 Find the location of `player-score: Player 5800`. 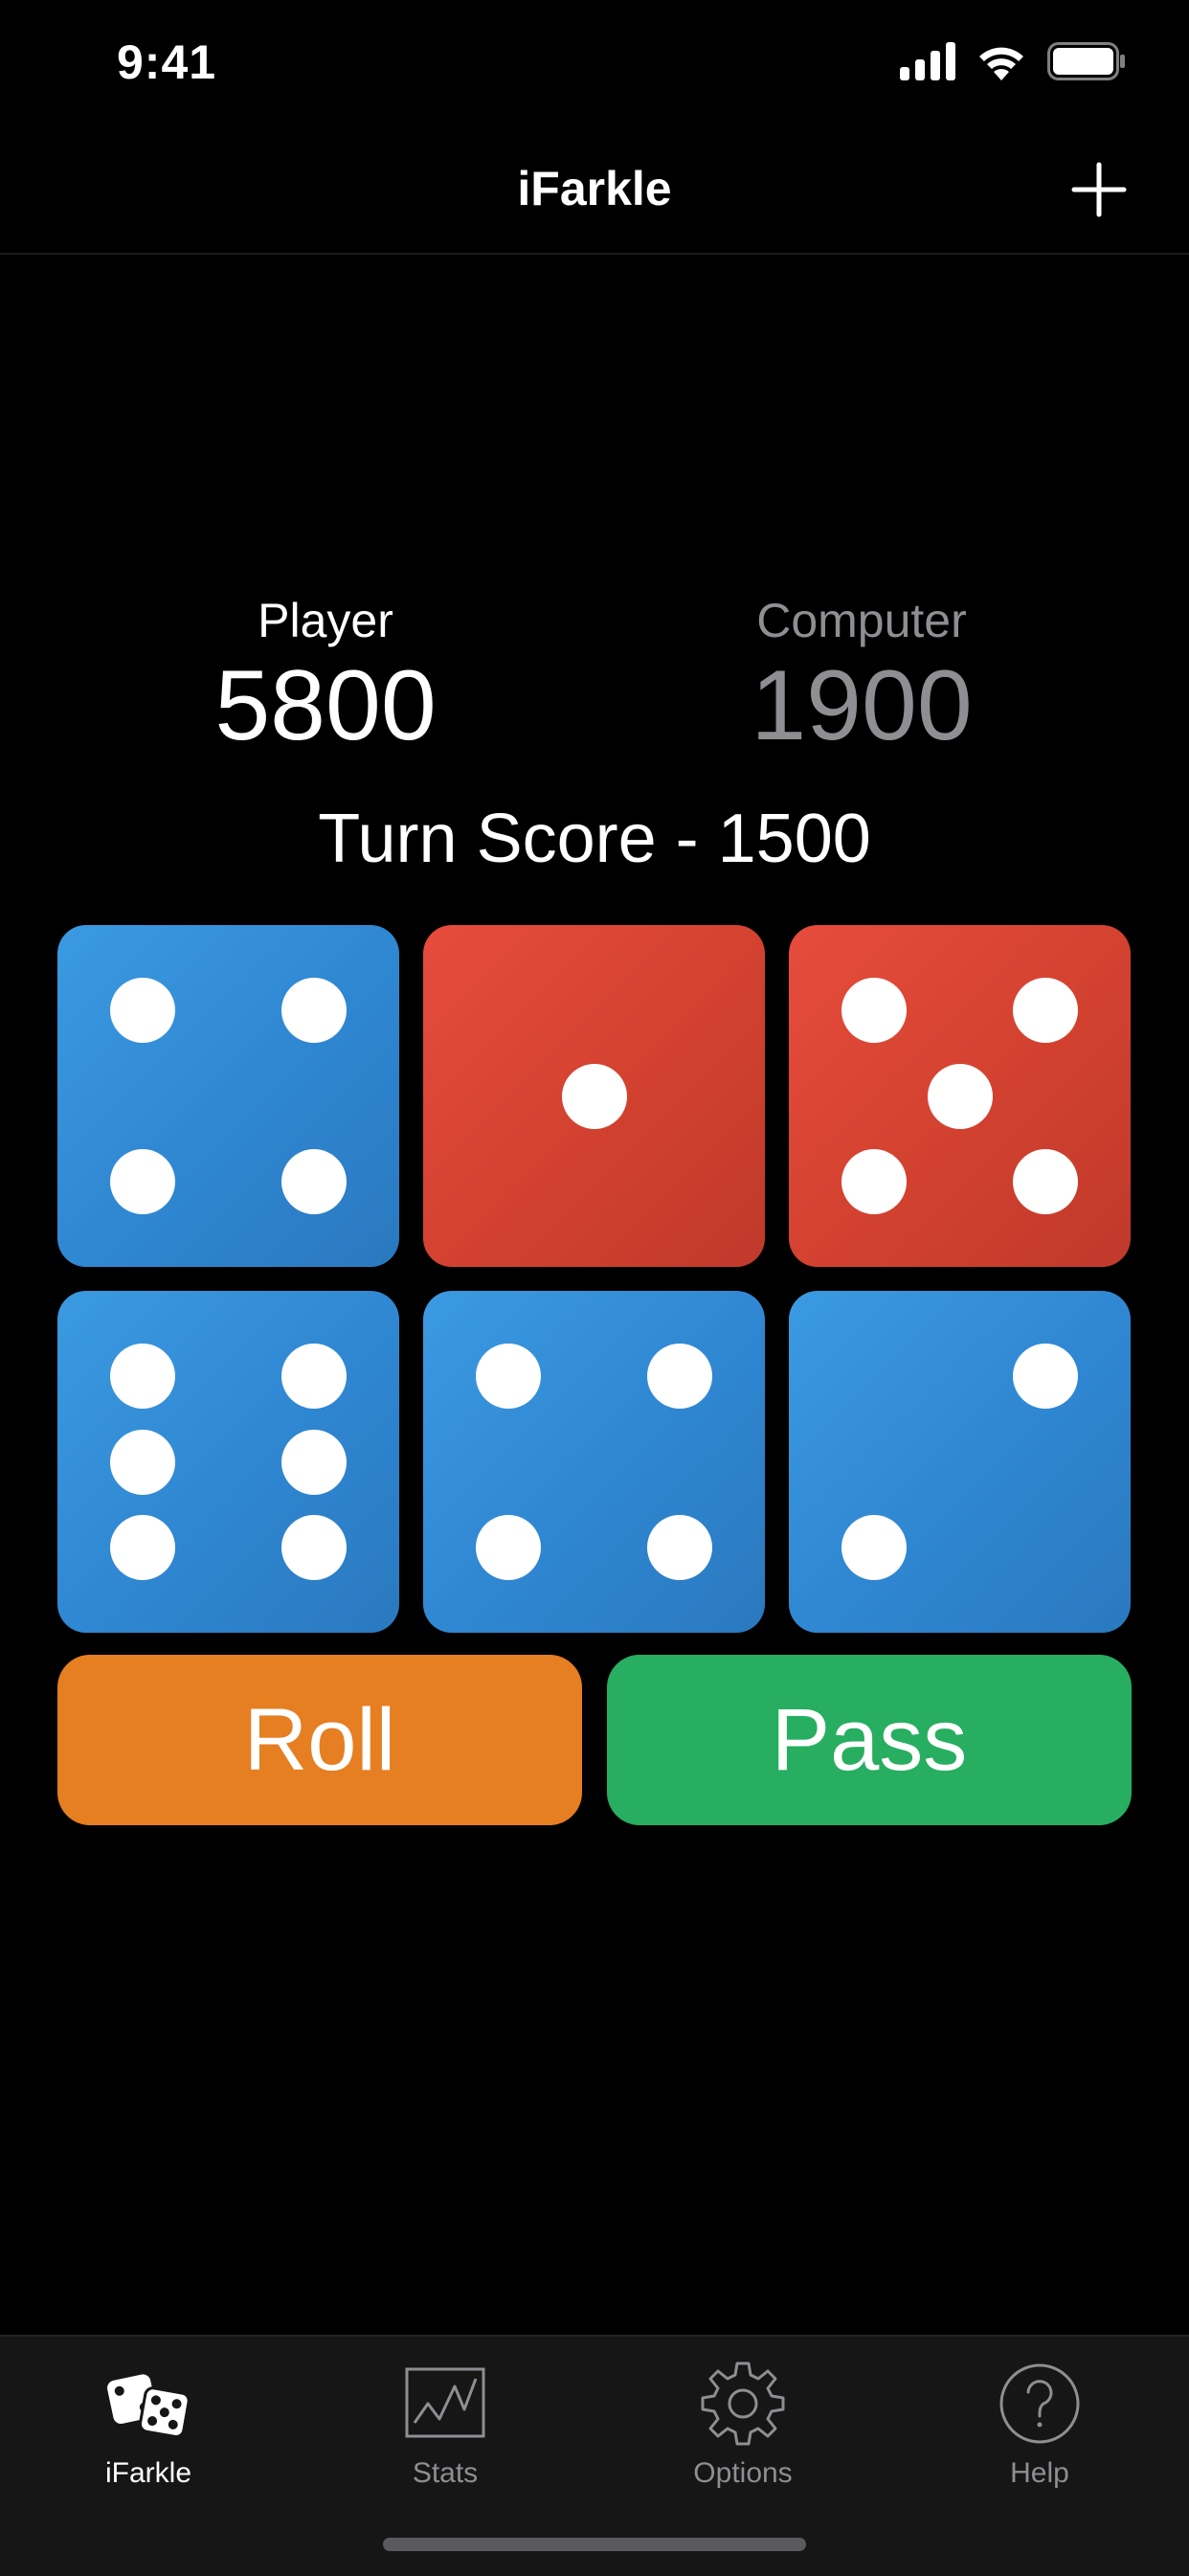

player-score: Player 5800 is located at coordinates (325, 675).